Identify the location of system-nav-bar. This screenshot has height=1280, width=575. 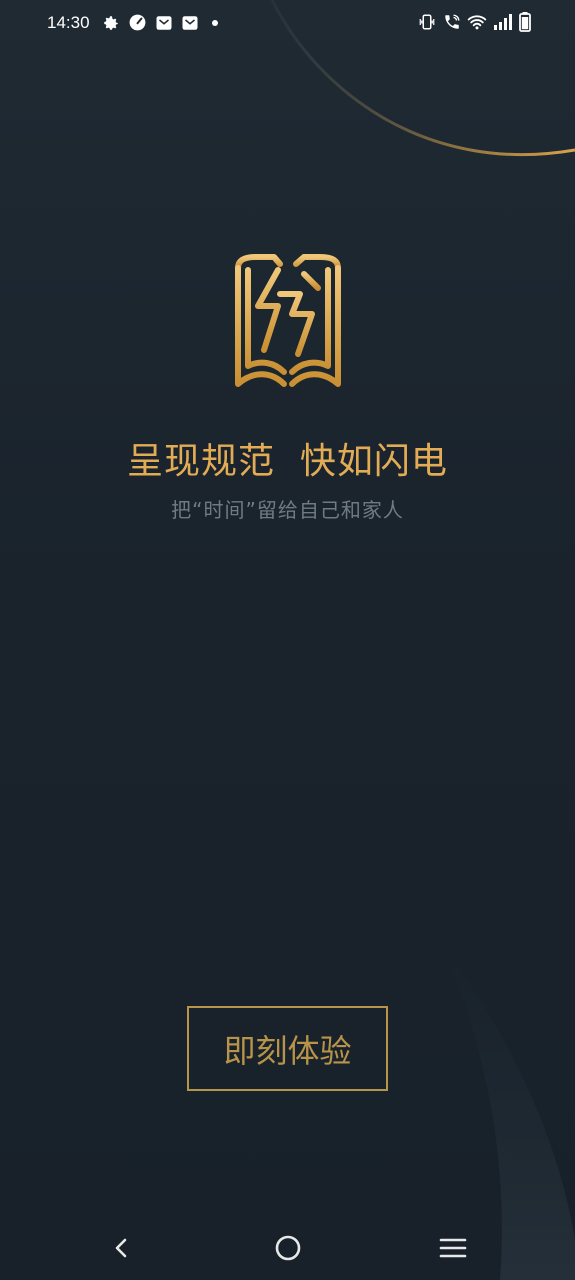
(287, 1248).